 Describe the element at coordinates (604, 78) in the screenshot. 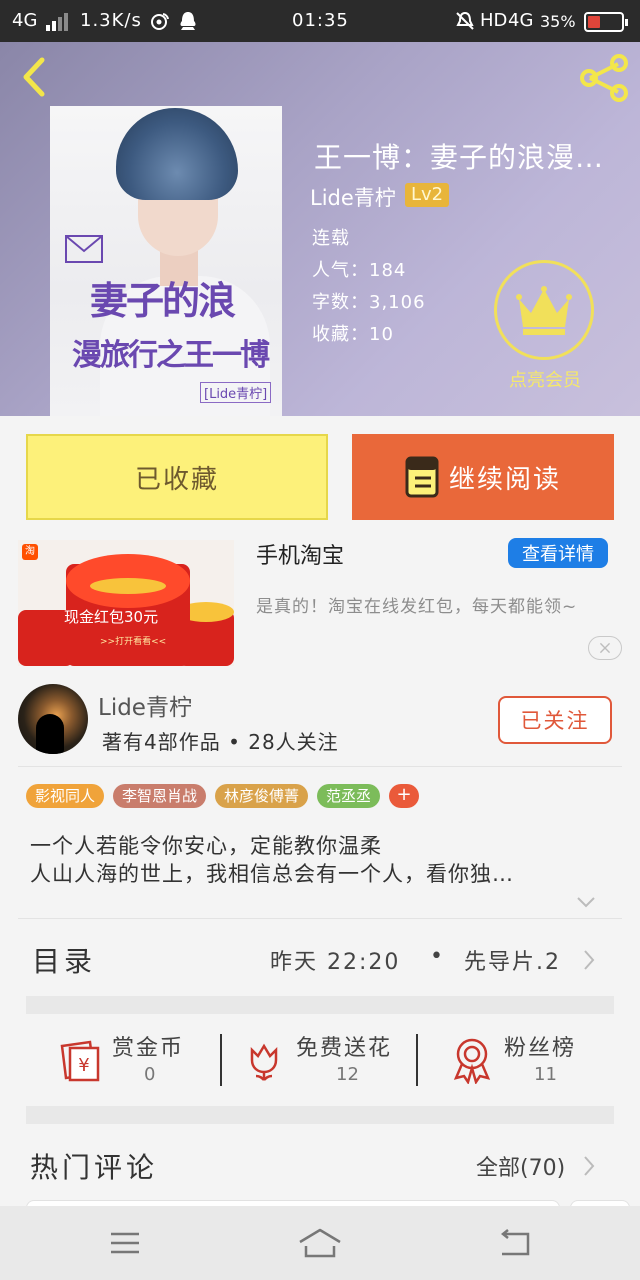

I see `share-icon` at that location.